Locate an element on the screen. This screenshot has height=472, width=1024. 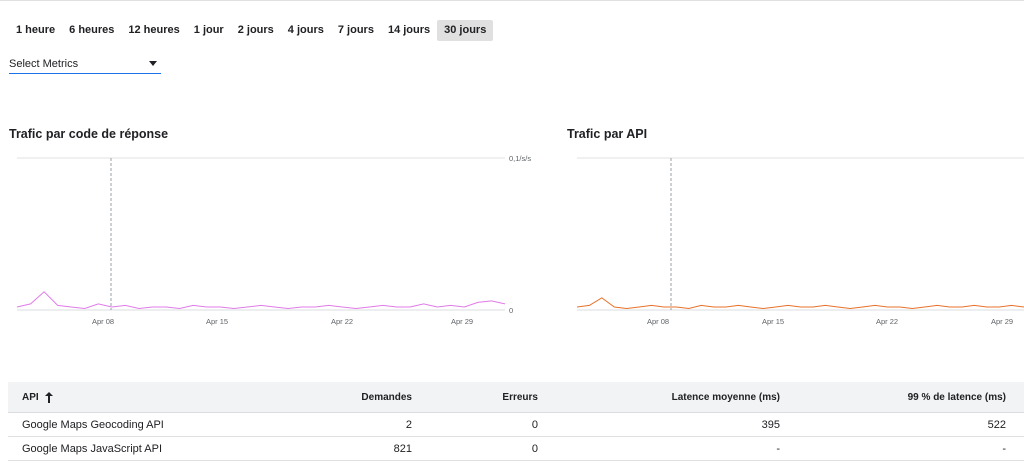
chart-title-api: Trafic par API is located at coordinates (607, 134).